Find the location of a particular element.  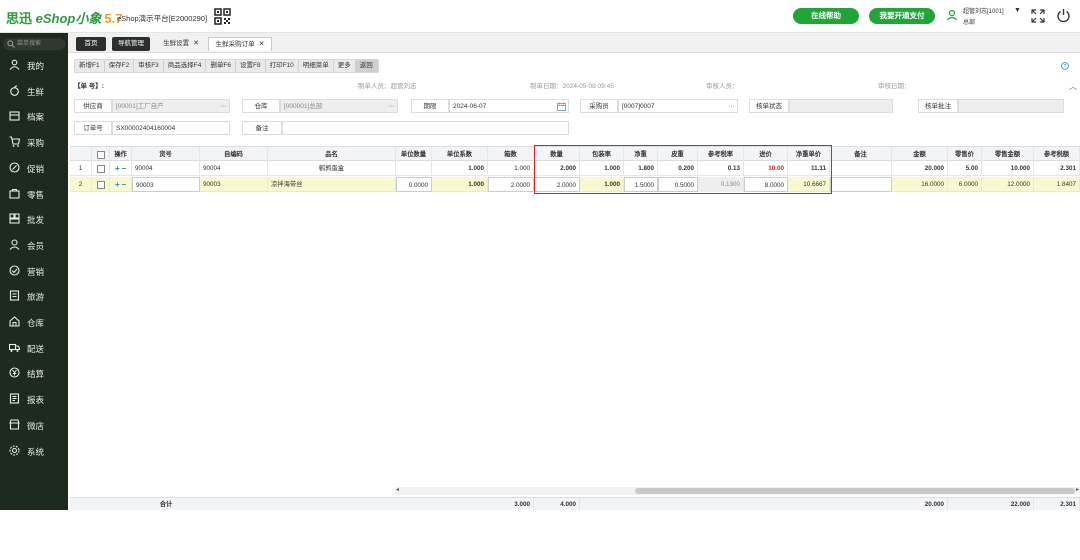

cell-name: 鹌鹑蛋盒 is located at coordinates (332, 168).